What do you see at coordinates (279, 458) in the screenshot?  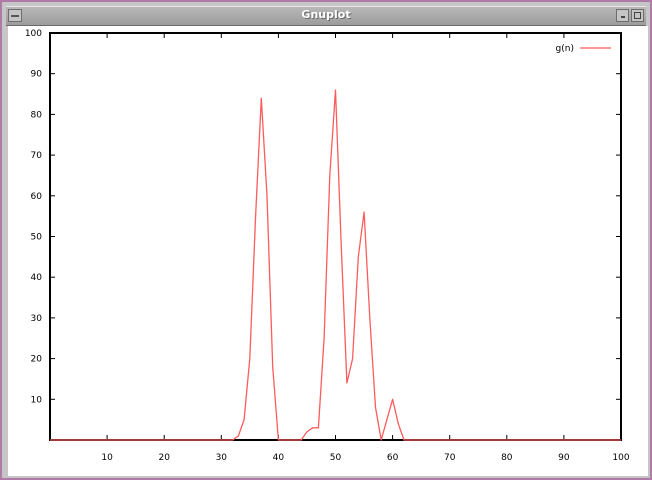 I see `x-tick-label: 40` at bounding box center [279, 458].